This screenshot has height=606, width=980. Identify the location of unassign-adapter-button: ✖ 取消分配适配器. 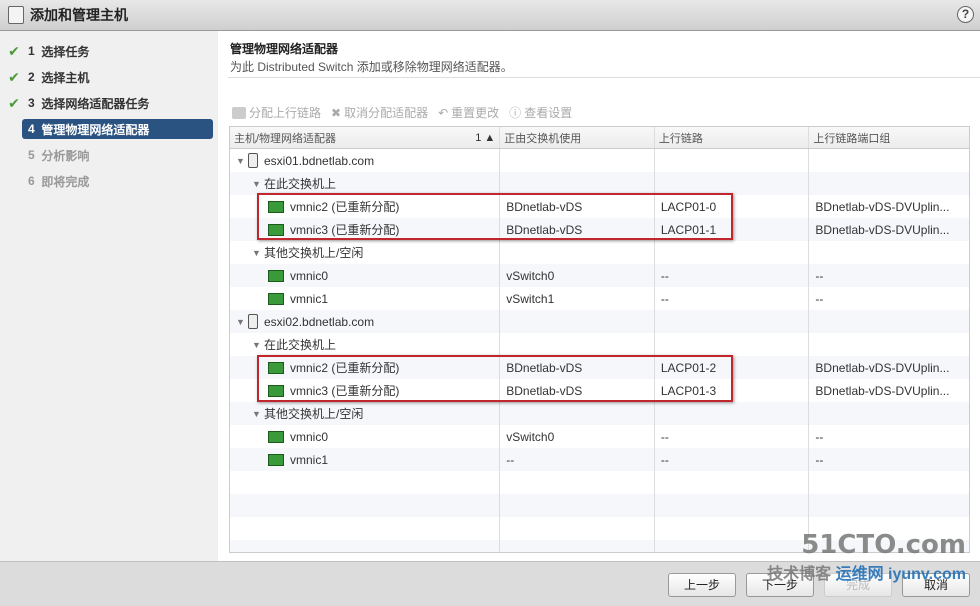
(379, 112).